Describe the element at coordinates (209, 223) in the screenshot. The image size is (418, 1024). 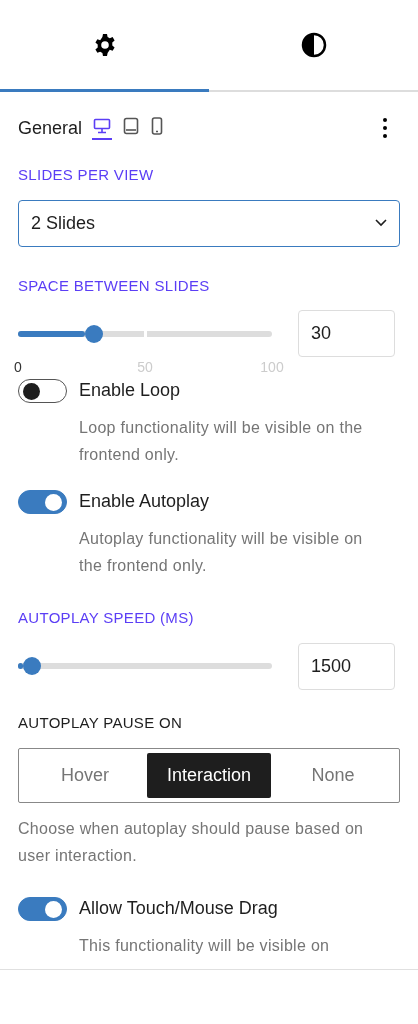
I see `select-field: 2 Slides` at that location.